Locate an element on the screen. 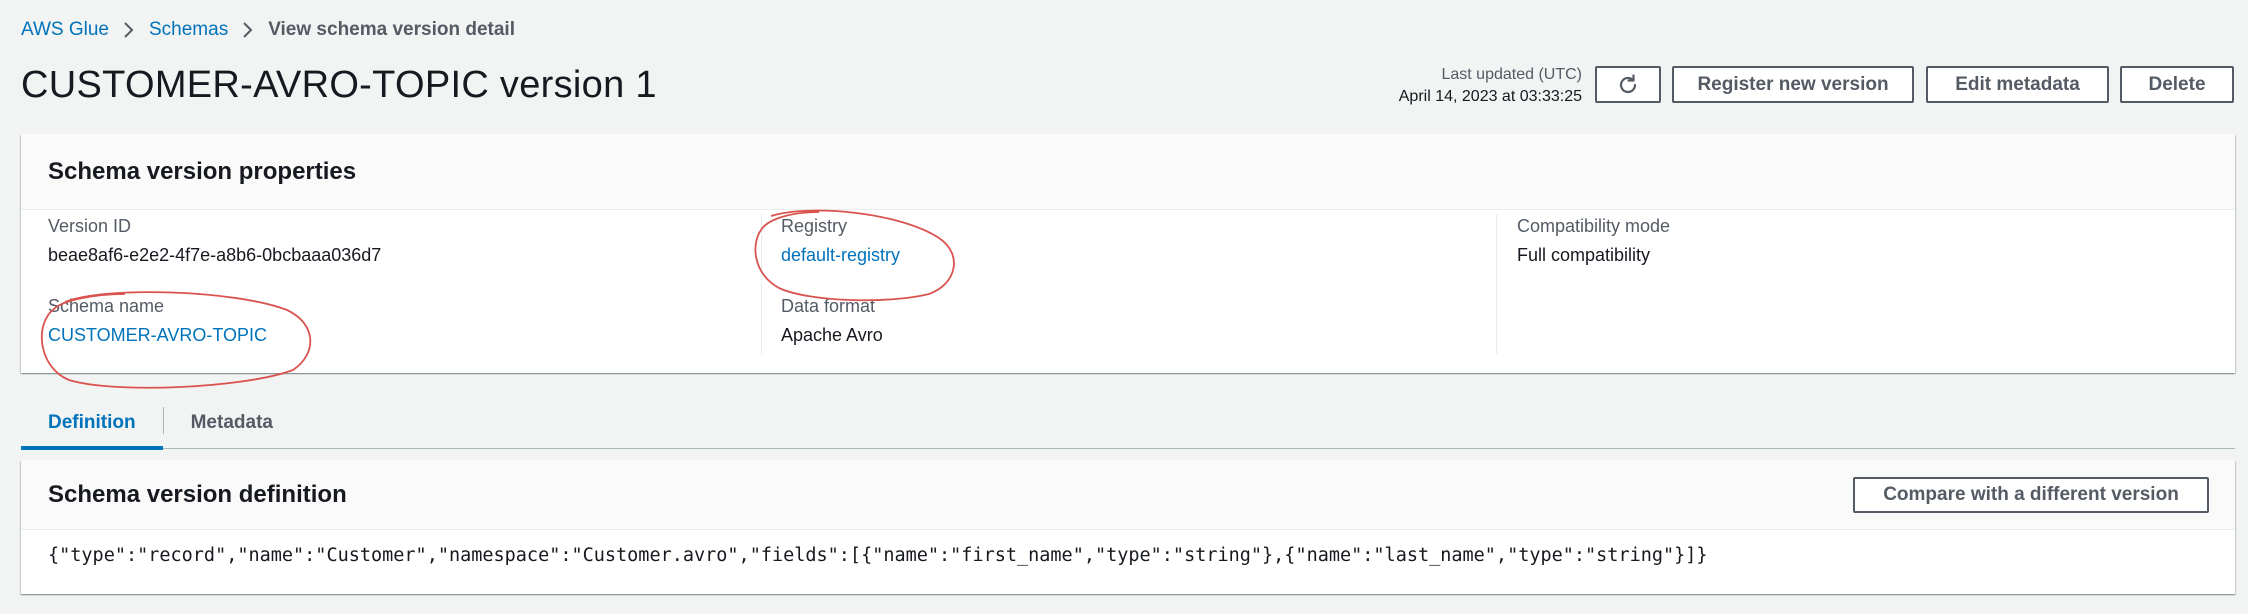  refresh-button is located at coordinates (1628, 84).